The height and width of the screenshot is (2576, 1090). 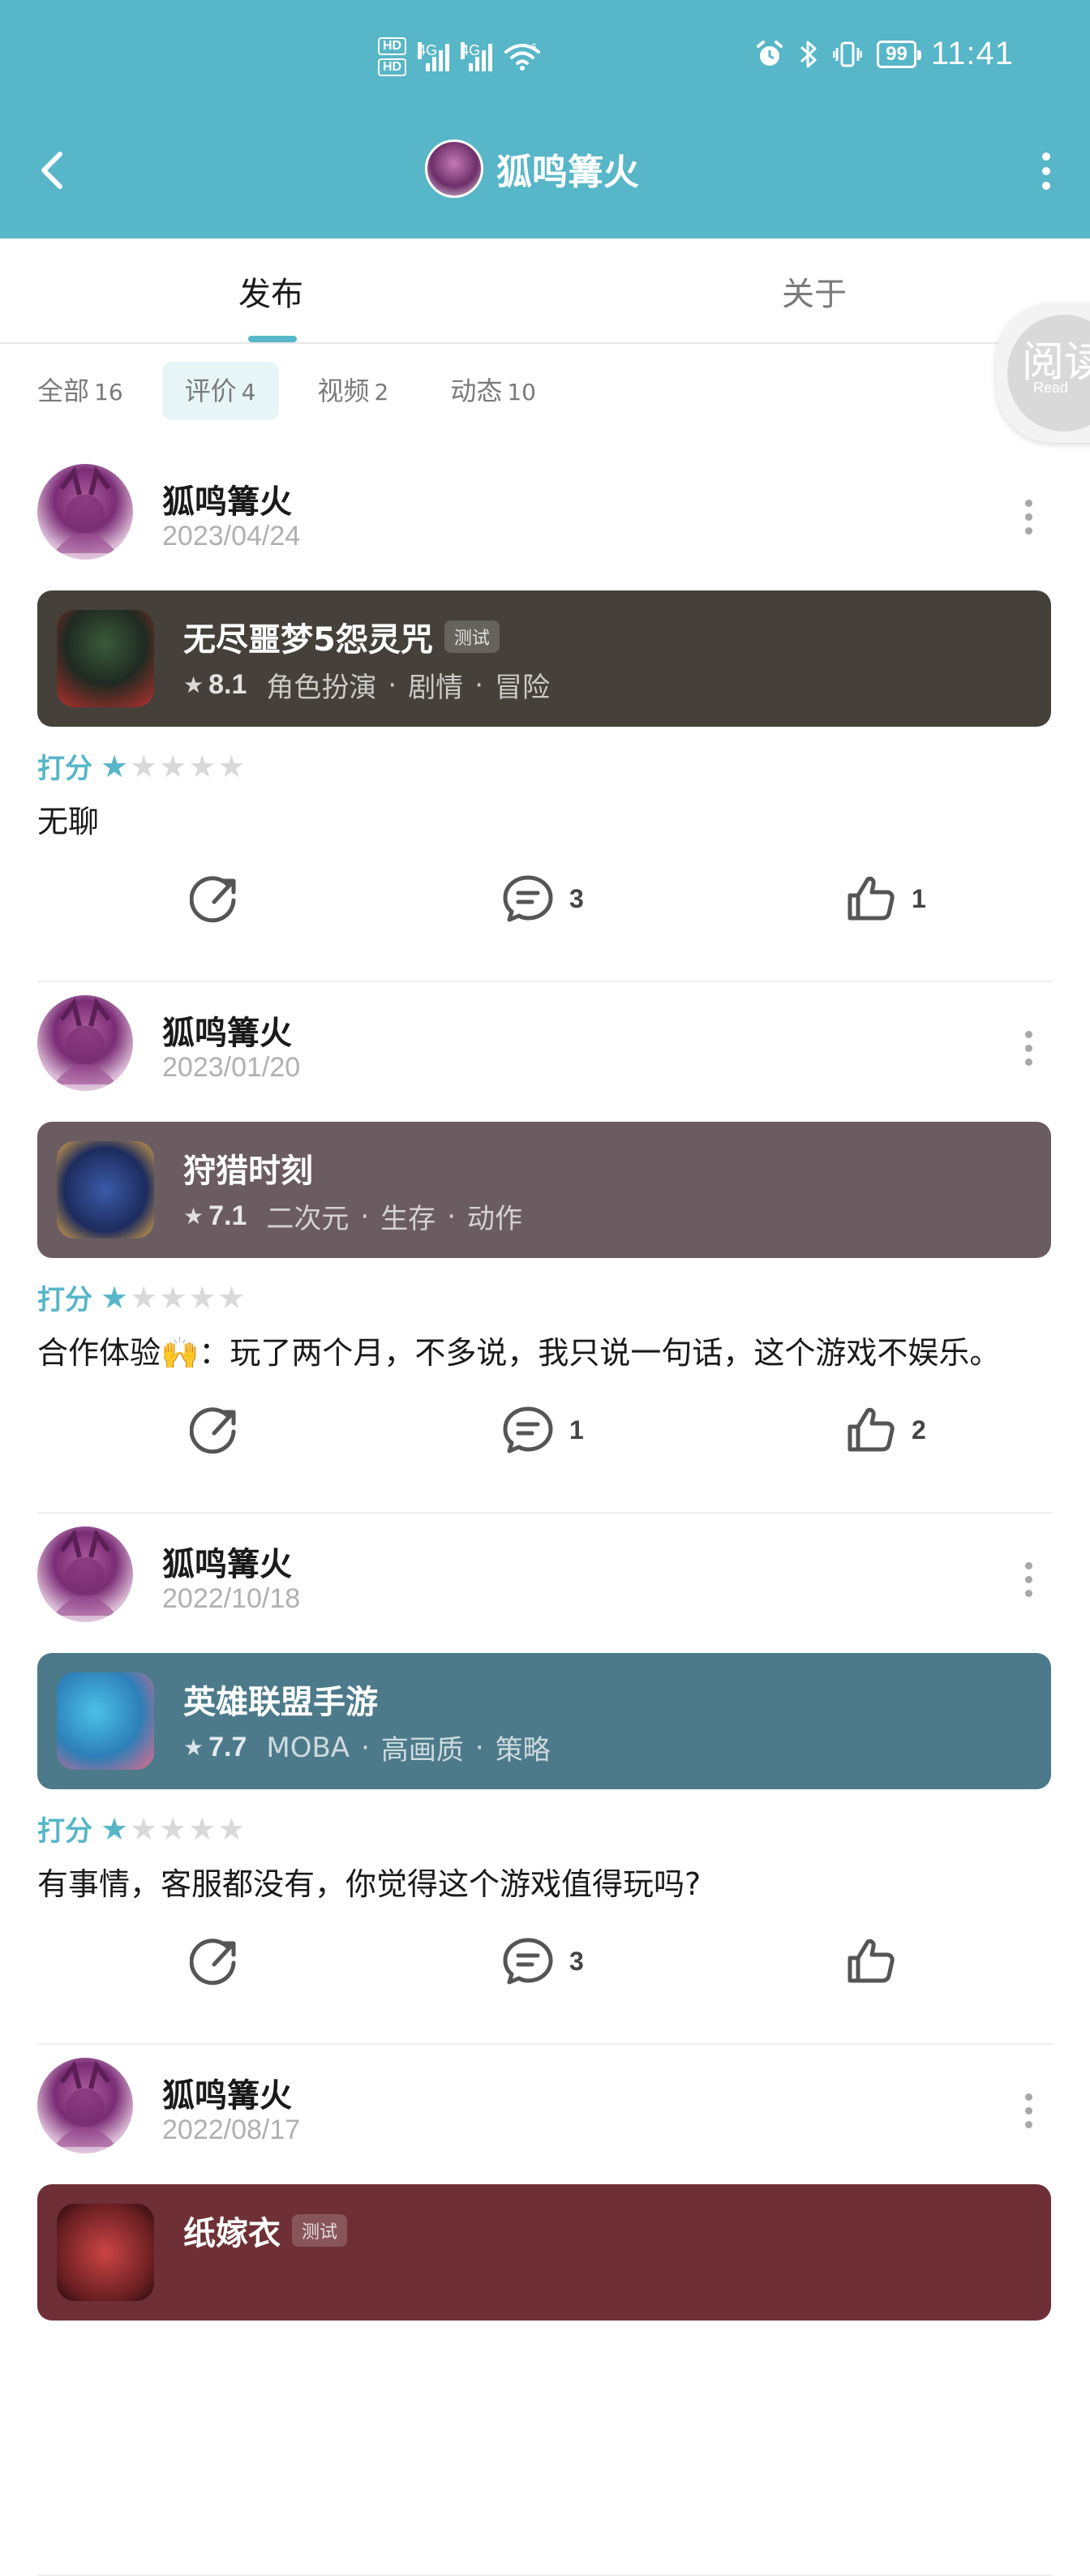 I want to click on read-badge-sub: Read, so click(x=1051, y=388).